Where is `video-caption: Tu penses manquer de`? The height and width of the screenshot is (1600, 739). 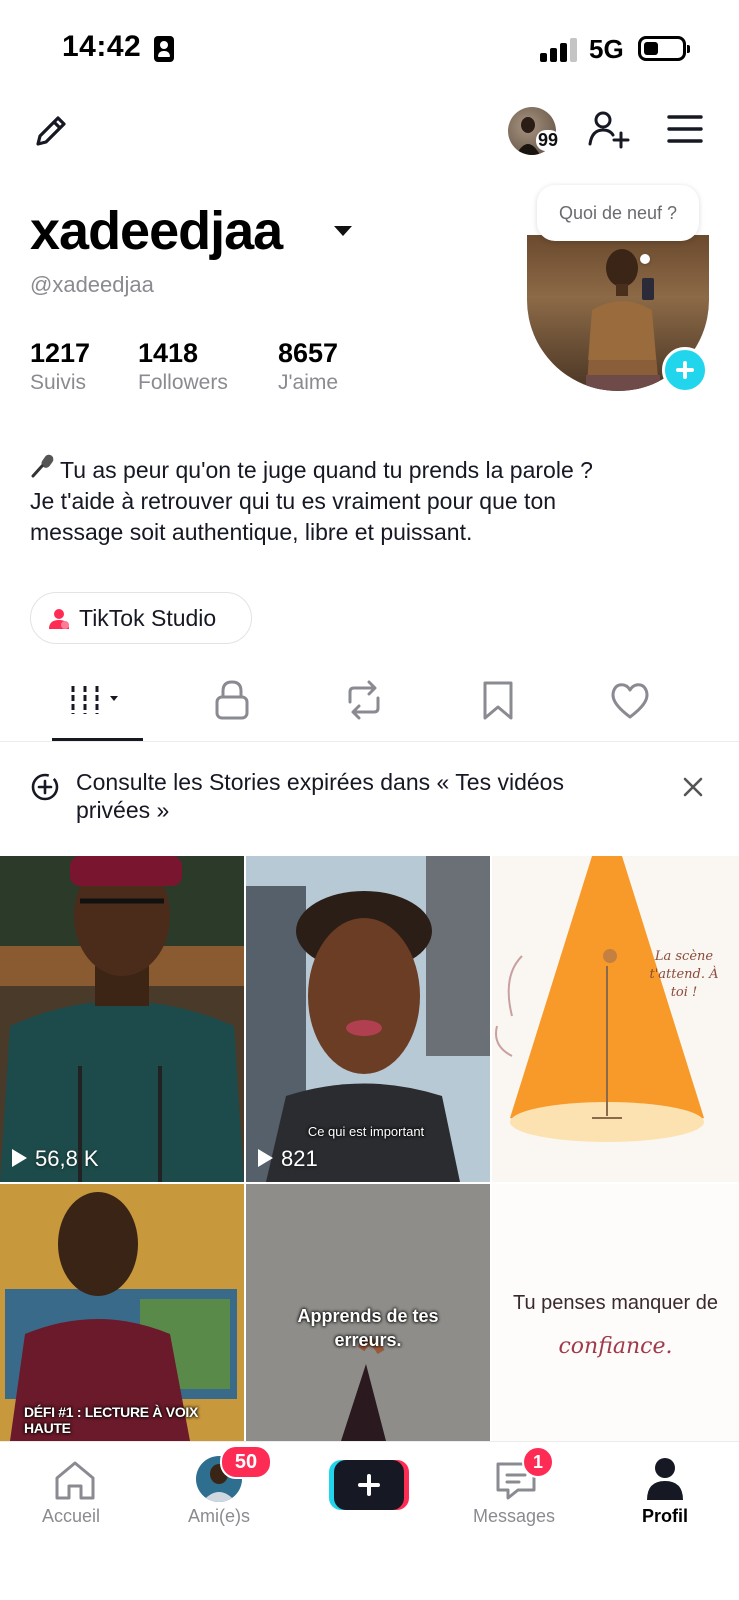 video-caption: Tu penses manquer de is located at coordinates (615, 1303).